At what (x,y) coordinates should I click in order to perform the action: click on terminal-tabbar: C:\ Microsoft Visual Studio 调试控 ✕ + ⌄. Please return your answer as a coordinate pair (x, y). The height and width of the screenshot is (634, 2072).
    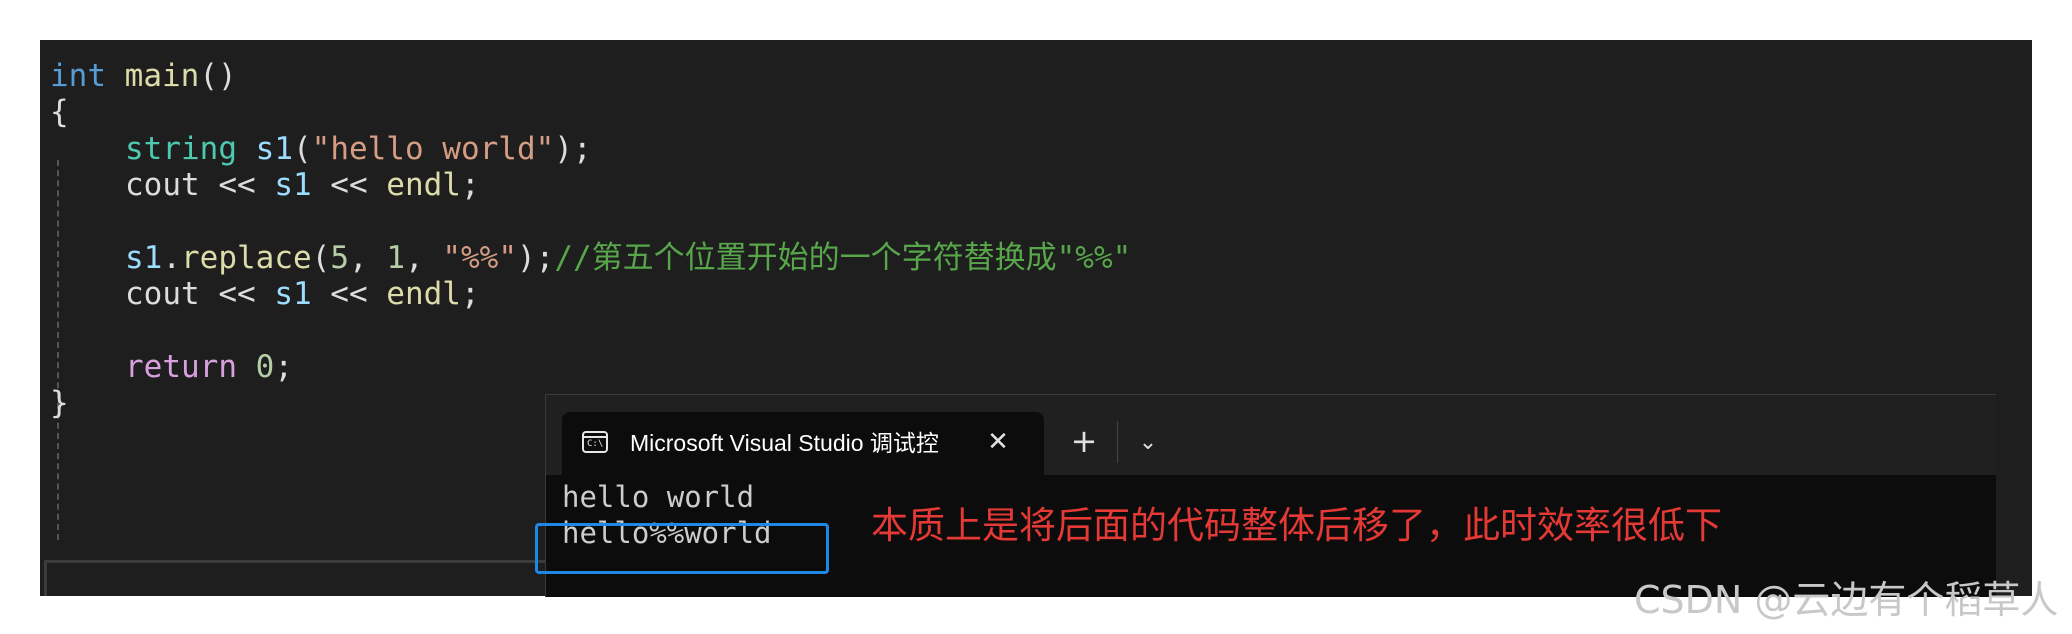
    Looking at the image, I should click on (1271, 435).